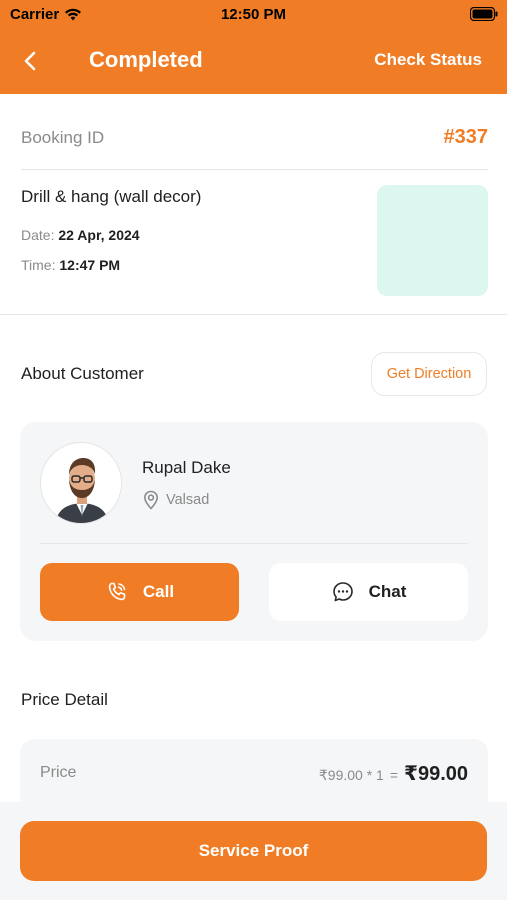 This screenshot has height=900, width=507. What do you see at coordinates (99, 235) in the screenshot?
I see `date-value: 22 Apr, 2024` at bounding box center [99, 235].